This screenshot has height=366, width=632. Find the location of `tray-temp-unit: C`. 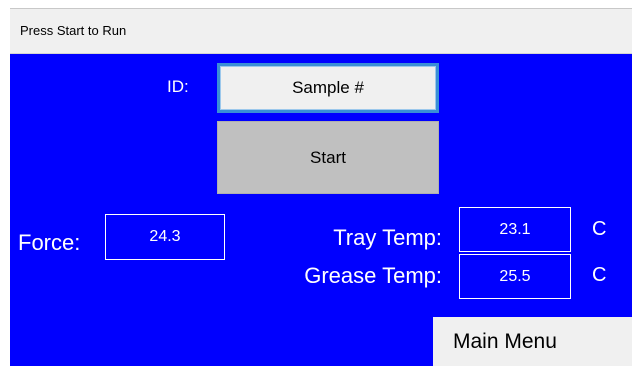

tray-temp-unit: C is located at coordinates (599, 229).